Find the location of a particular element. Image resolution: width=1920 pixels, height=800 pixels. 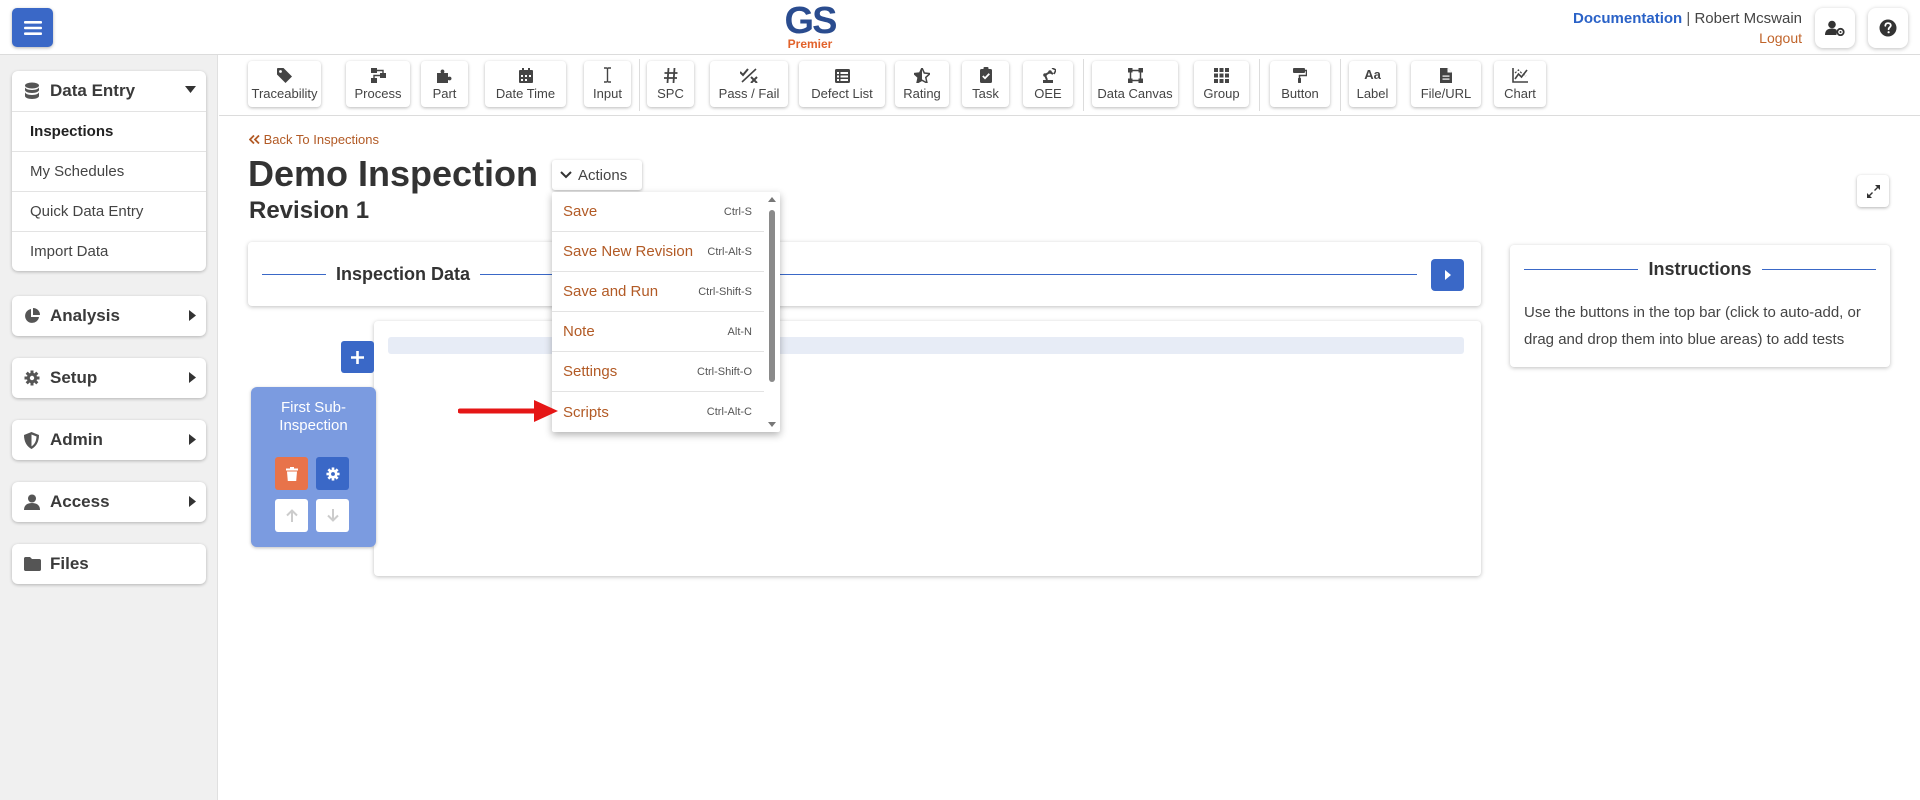

sidebar-section-analysis: Analysis is located at coordinates (109, 316).